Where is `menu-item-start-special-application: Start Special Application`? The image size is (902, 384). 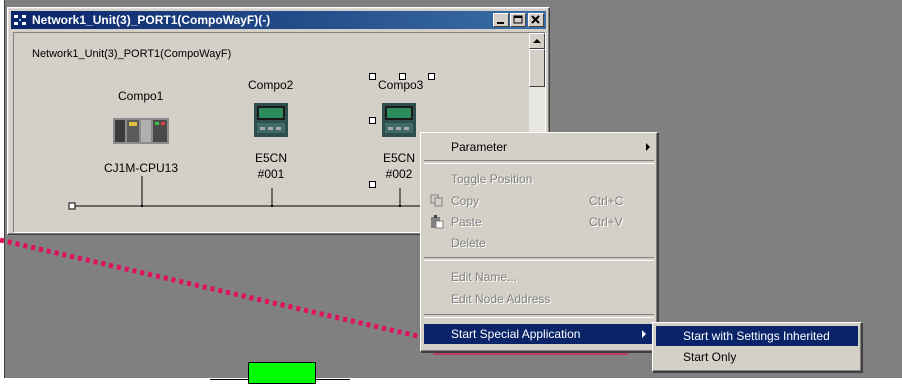 menu-item-start-special-application: Start Special Application is located at coordinates (539, 334).